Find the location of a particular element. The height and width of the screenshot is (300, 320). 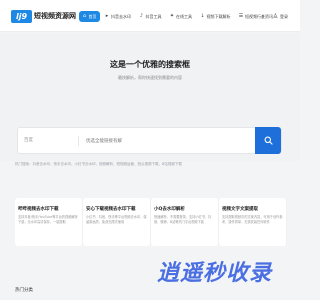

download-icon: ↓ is located at coordinates (202, 16).